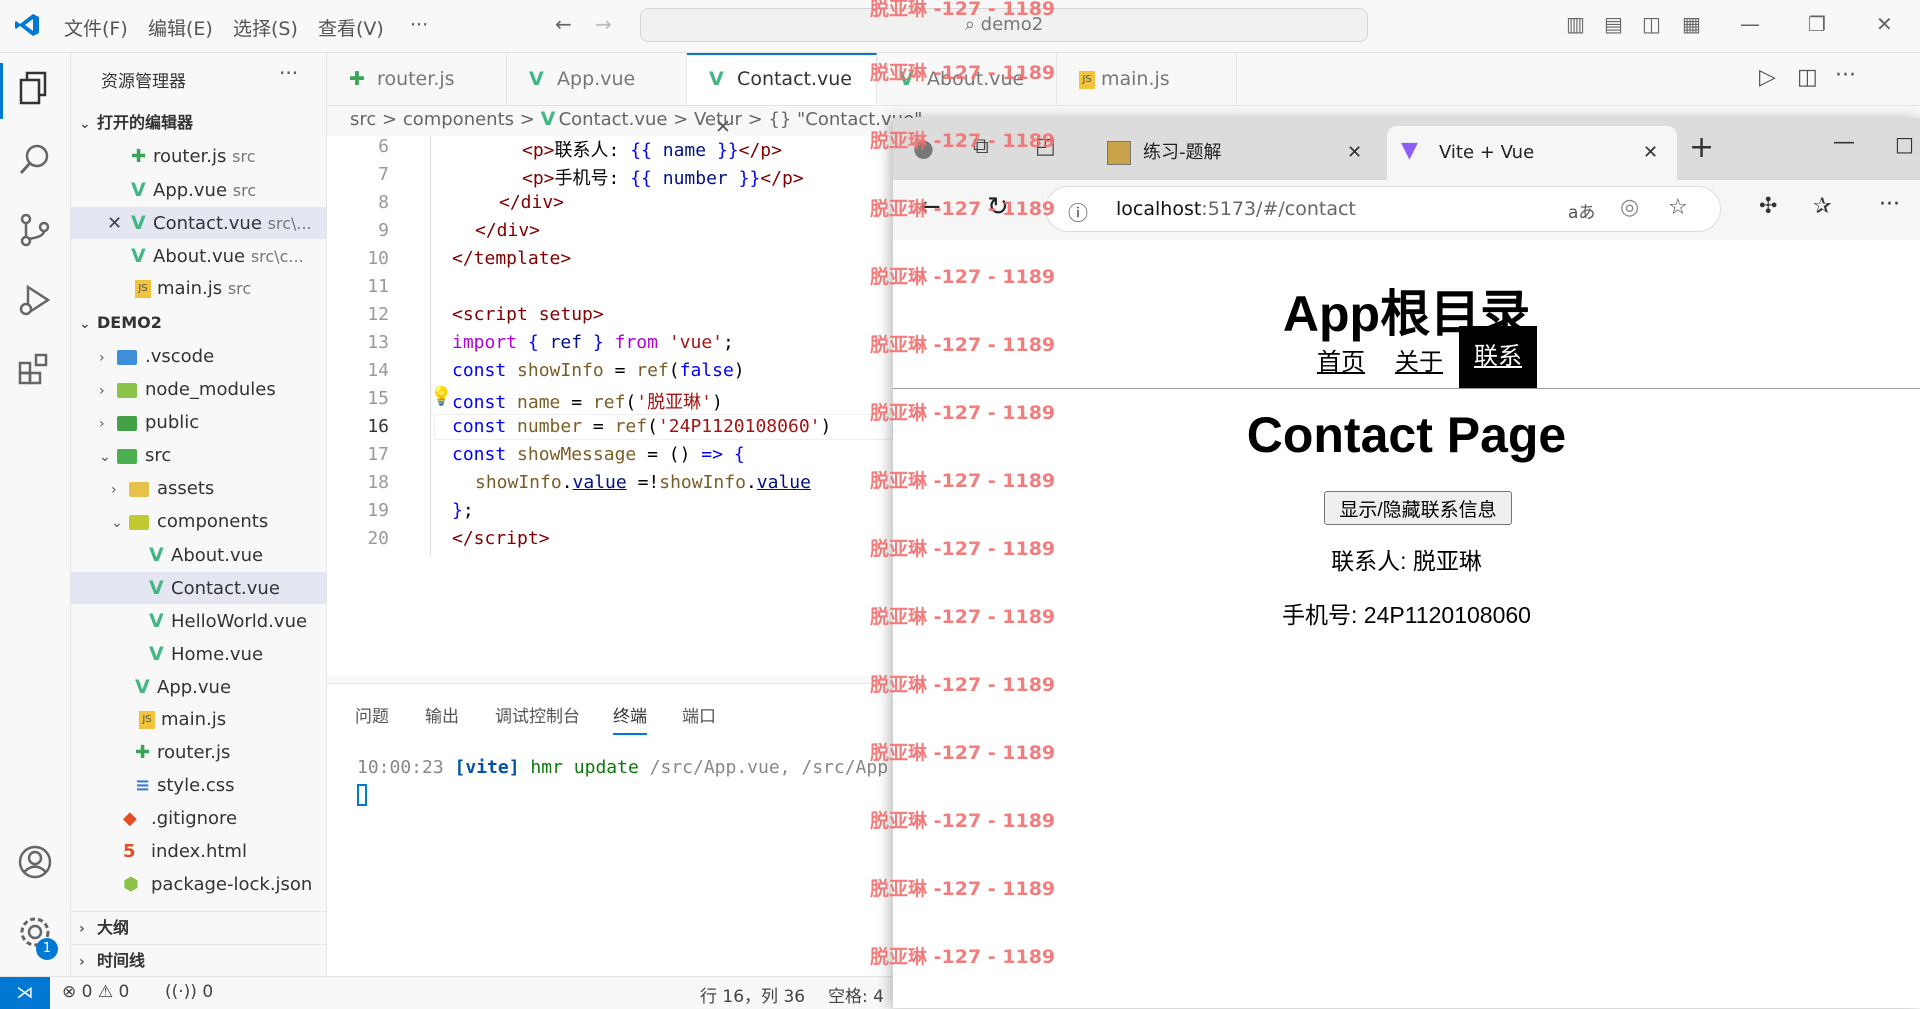 Image resolution: width=1920 pixels, height=1009 pixels. Describe the element at coordinates (189, 992) in the screenshot. I see `ports-status: ((·)) 0` at that location.